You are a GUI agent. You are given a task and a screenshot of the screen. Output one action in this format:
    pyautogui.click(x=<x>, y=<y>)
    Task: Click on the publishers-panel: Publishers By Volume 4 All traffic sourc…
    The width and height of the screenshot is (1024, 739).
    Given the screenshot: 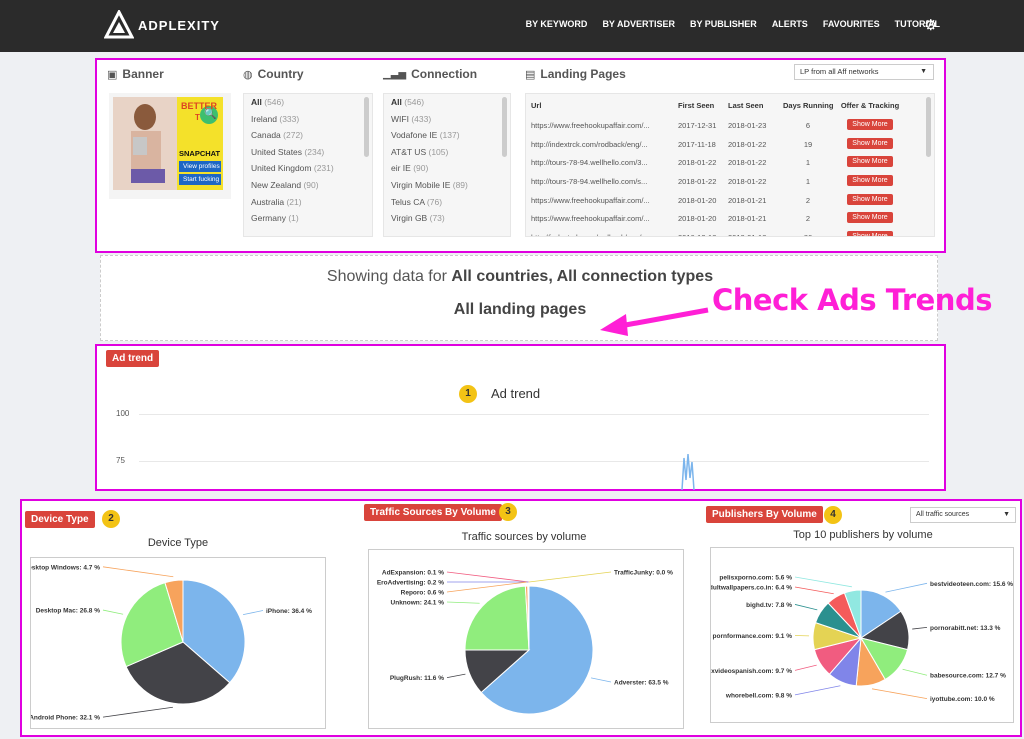 What is the action you would take?
    pyautogui.click(x=862, y=618)
    